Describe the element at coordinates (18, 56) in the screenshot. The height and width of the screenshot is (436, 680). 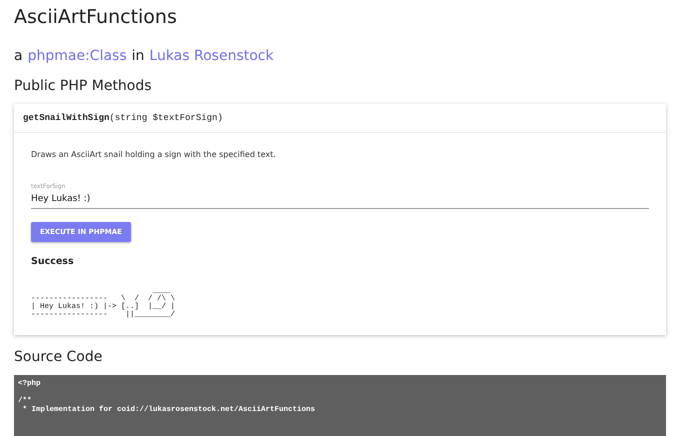
I see `subtitle-text: a` at that location.